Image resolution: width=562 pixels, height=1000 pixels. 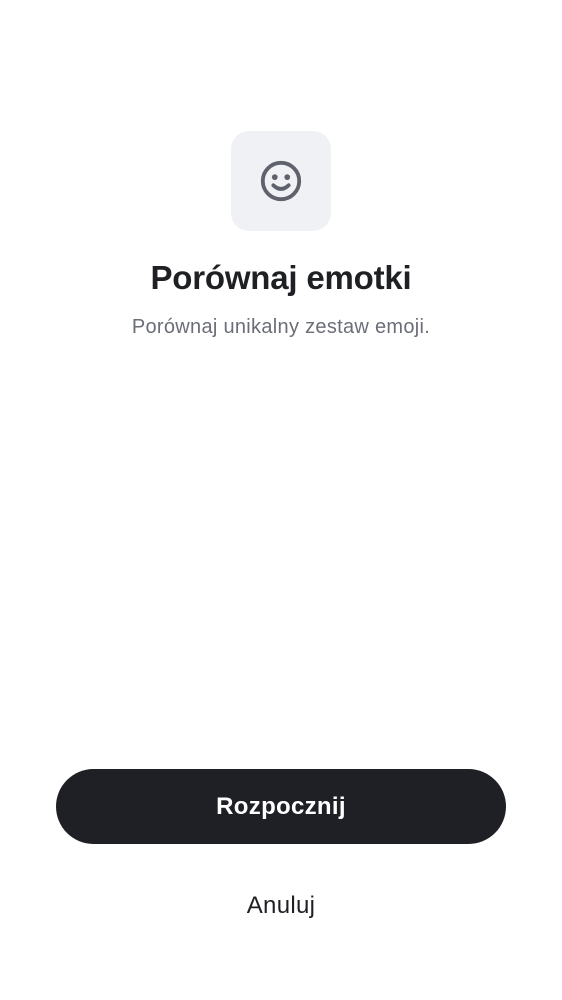 What do you see at coordinates (281, 327) in the screenshot?
I see `page-subtitle: Porównaj unikalny zestaw emoji.` at bounding box center [281, 327].